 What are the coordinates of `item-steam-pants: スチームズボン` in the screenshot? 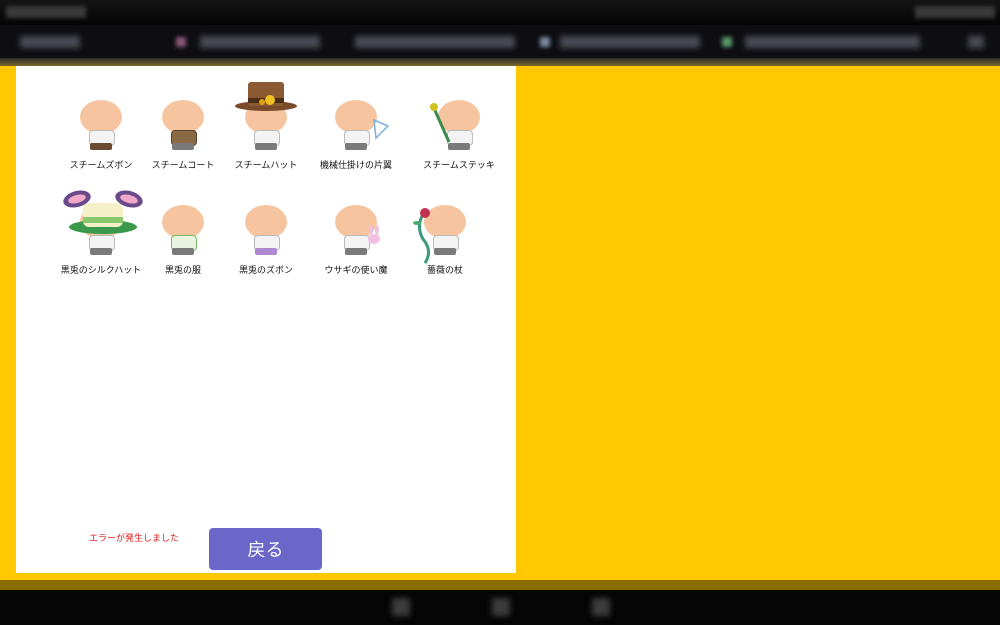 It's located at (101, 133).